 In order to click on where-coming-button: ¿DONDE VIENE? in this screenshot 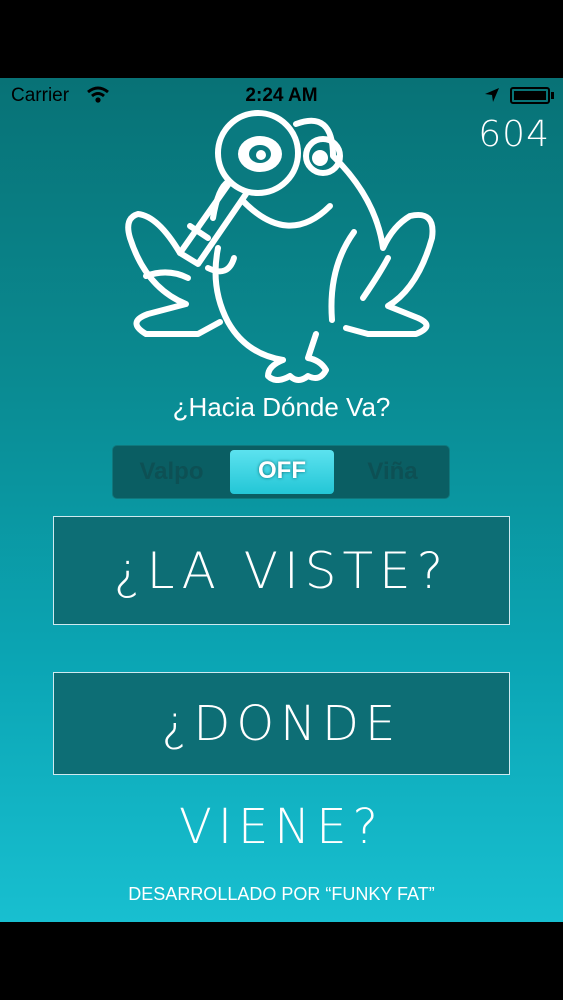, I will do `click(281, 763)`.